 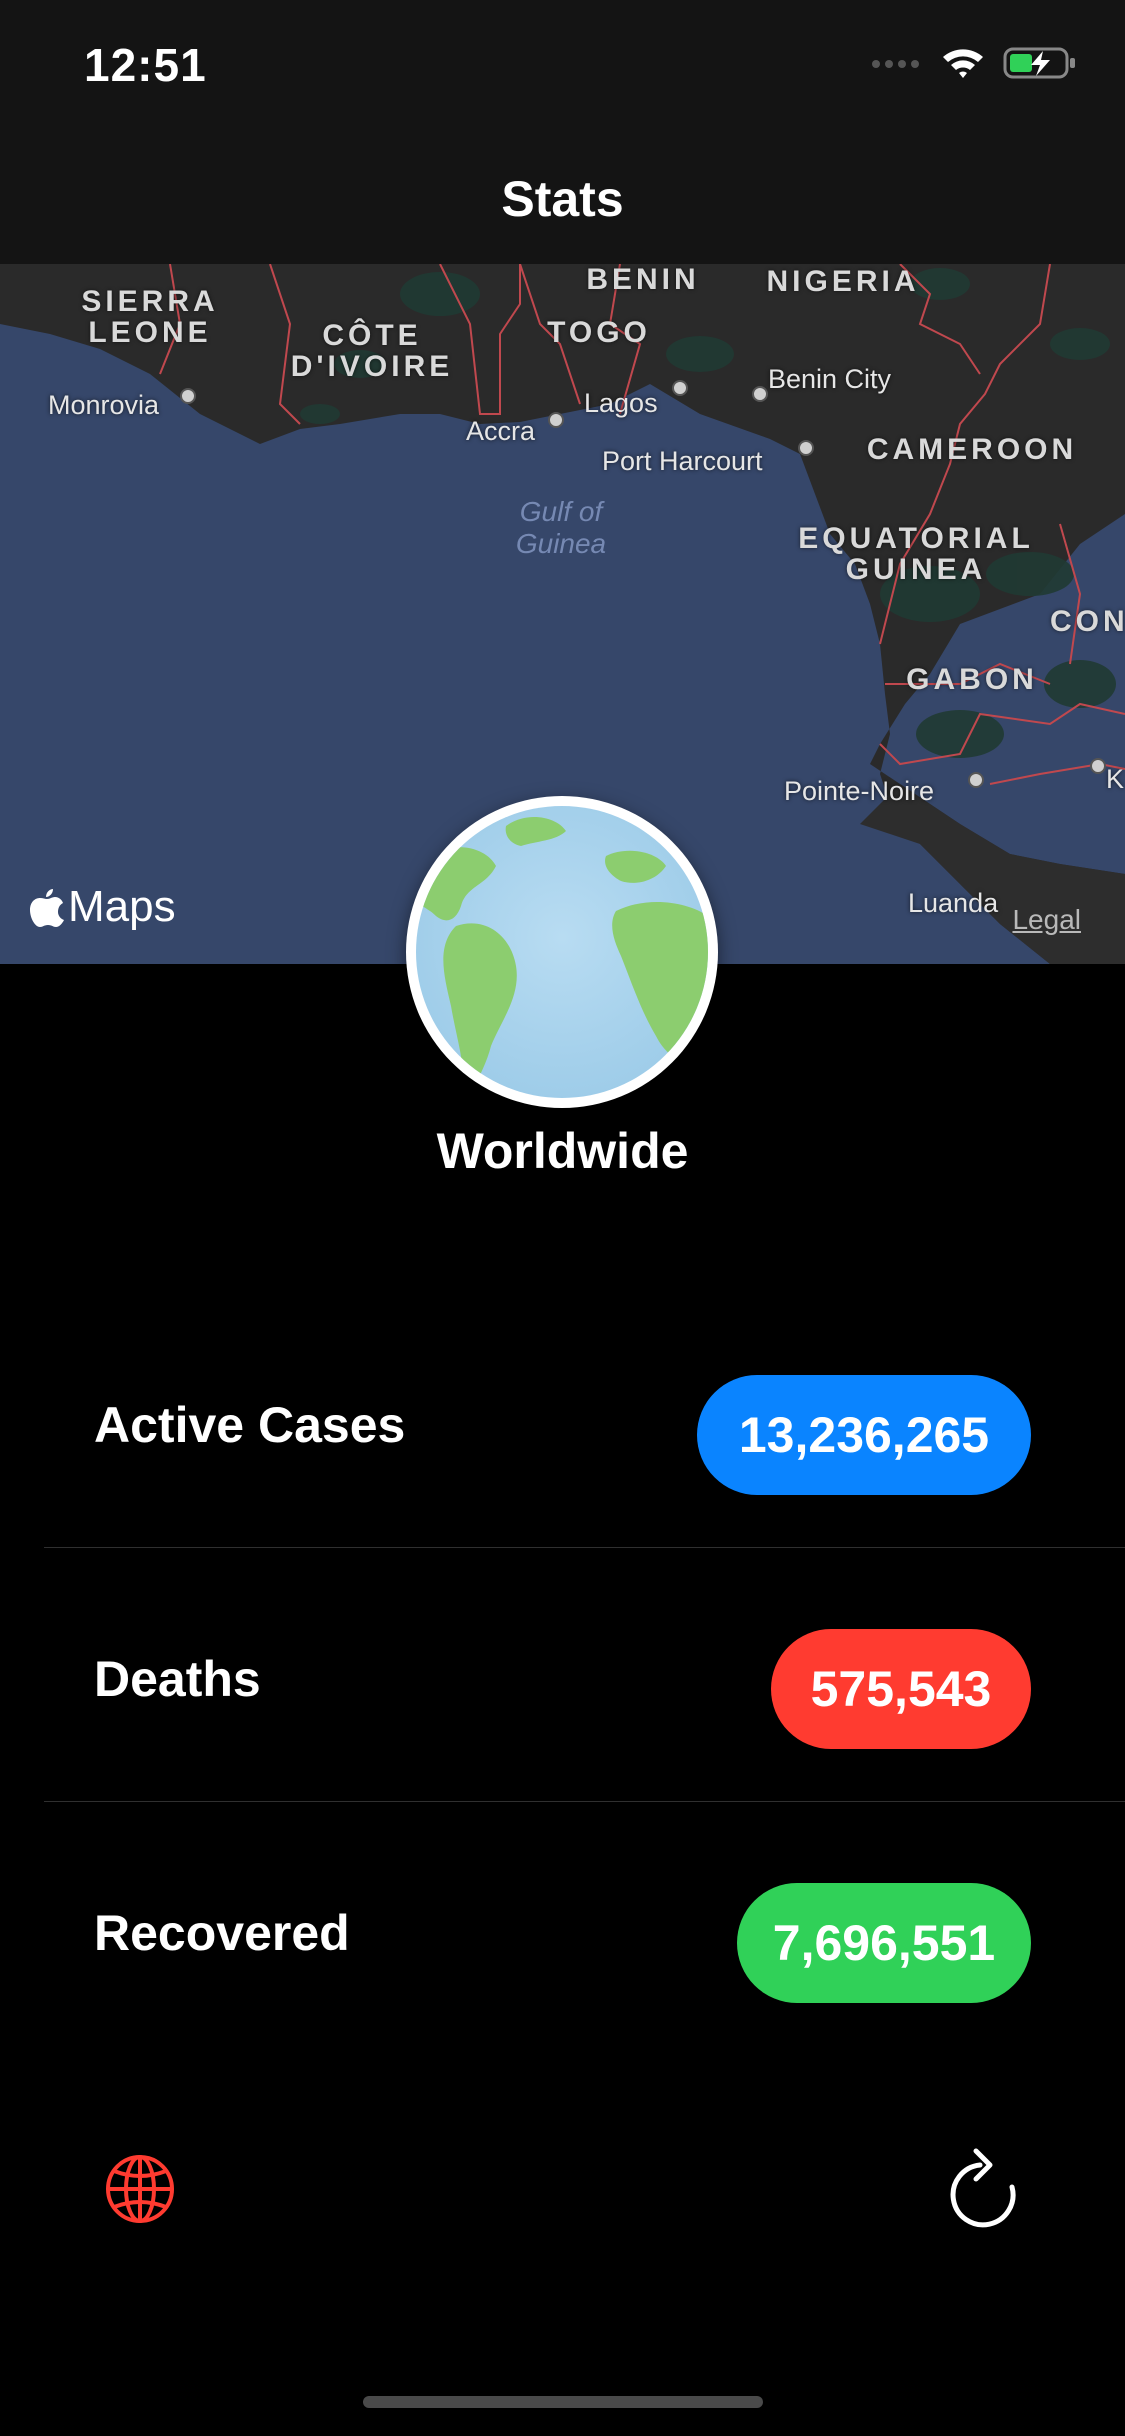 I want to click on globe-icon, so click(x=140, y=2189).